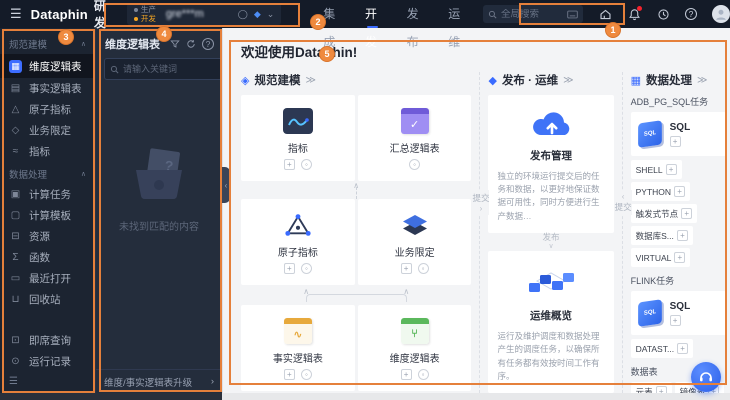 The image size is (730, 400). What do you see at coordinates (721, 14) in the screenshot?
I see `user-avatar` at bounding box center [721, 14].